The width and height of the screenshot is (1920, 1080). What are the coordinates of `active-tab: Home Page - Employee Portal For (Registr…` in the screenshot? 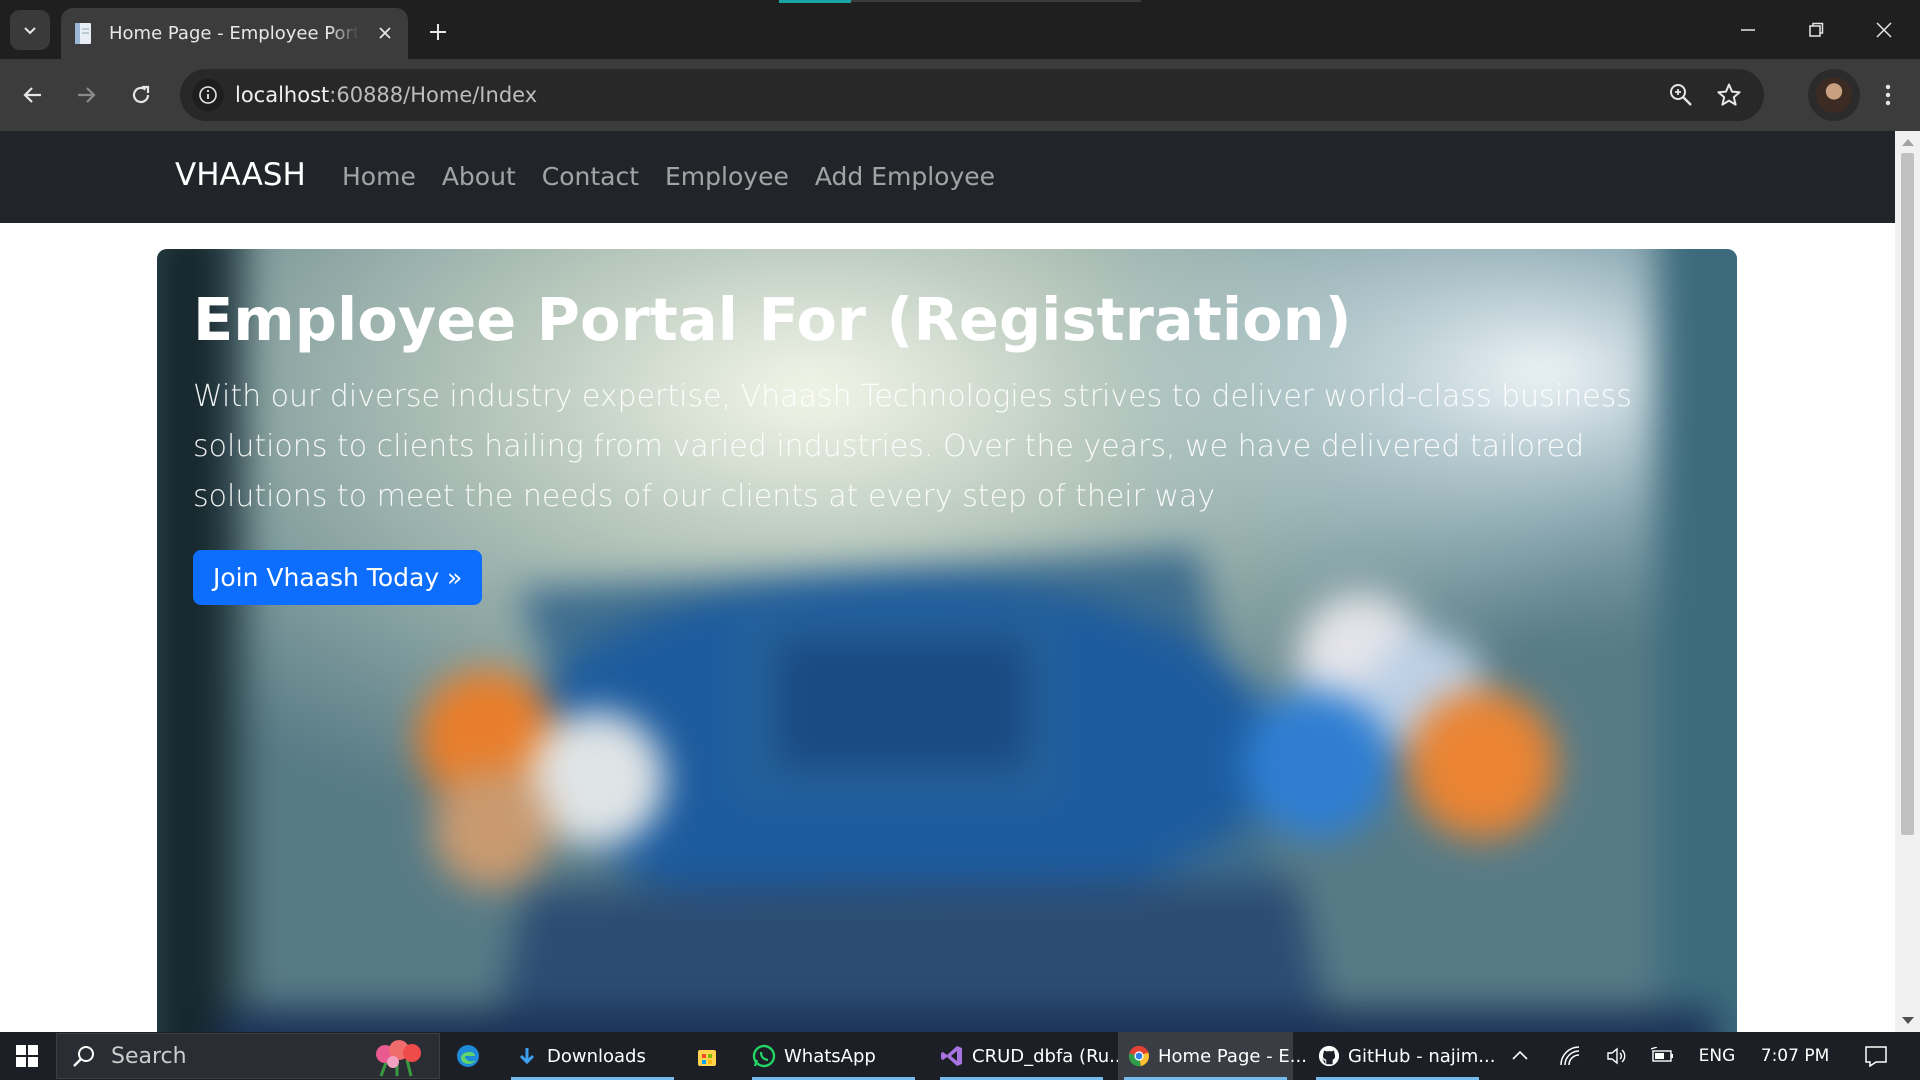 It's located at (234, 33).